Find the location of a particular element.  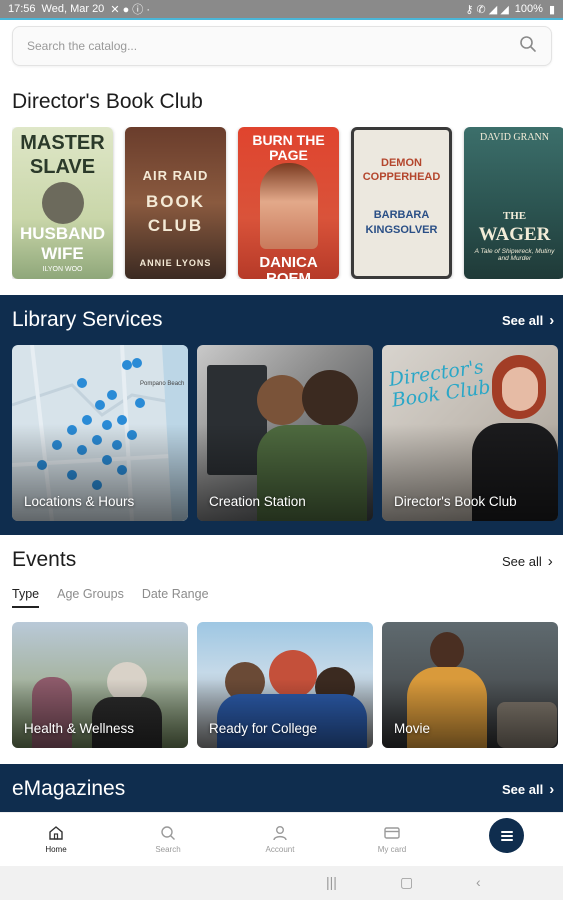

account-icon is located at coordinates (280, 833).